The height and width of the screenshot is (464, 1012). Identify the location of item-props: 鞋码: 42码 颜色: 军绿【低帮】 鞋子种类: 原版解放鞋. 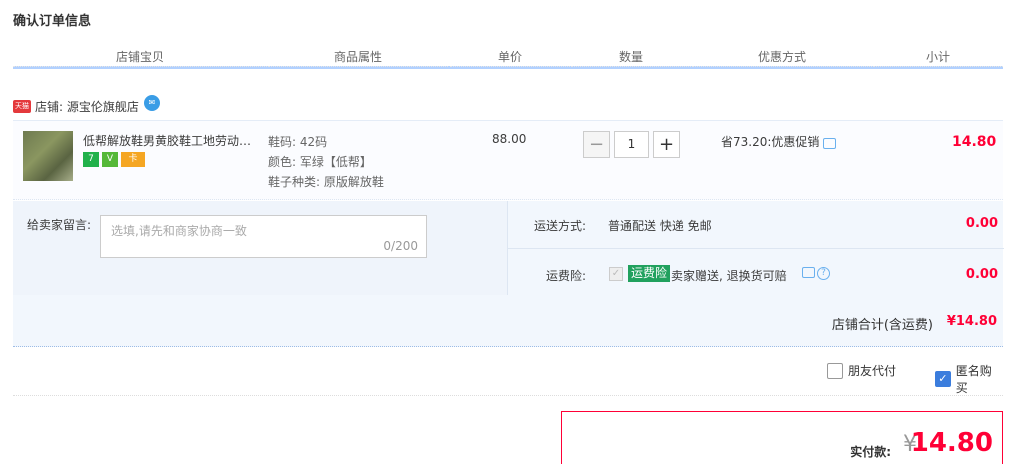
(326, 162).